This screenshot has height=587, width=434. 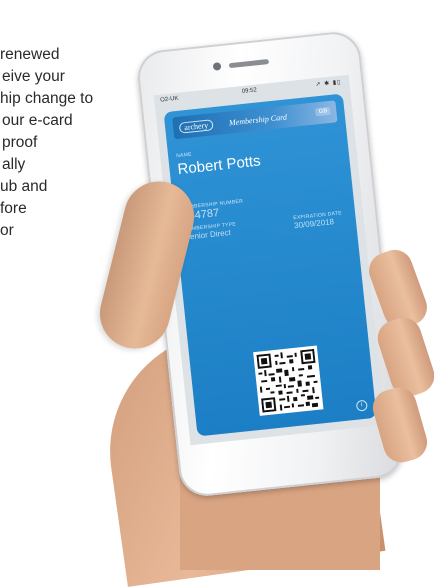 I want to click on clock: 09:52, so click(x=249, y=91).